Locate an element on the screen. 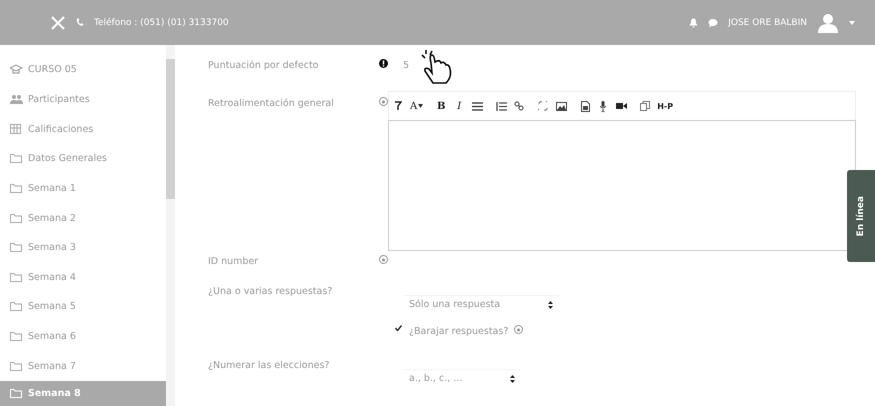  sidebar-item: Datos Generales is located at coordinates (83, 159).